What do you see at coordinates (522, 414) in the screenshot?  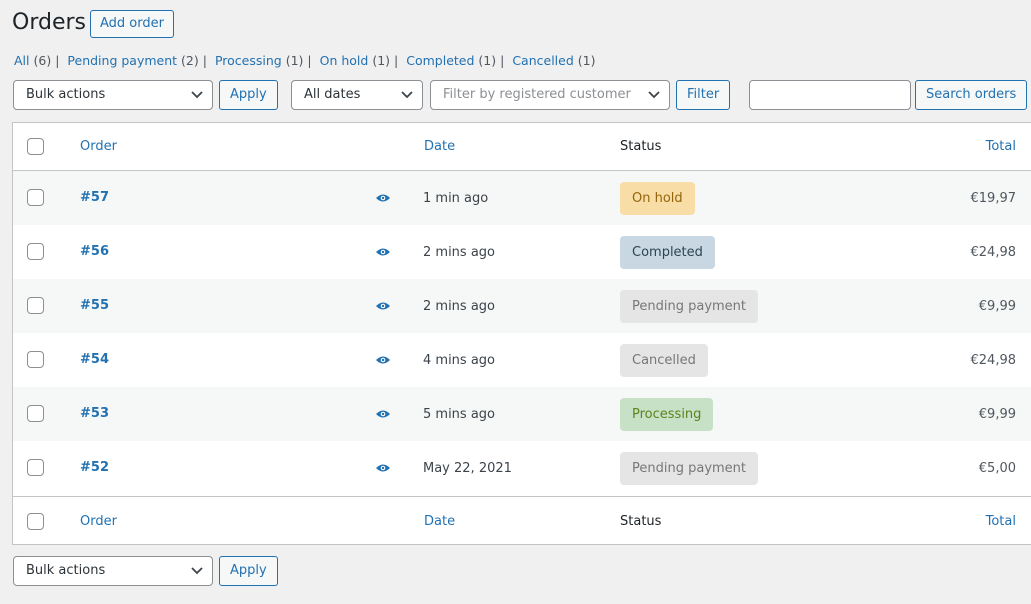 I see `table-row: #53 5 mins ago Processing €9,99` at bounding box center [522, 414].